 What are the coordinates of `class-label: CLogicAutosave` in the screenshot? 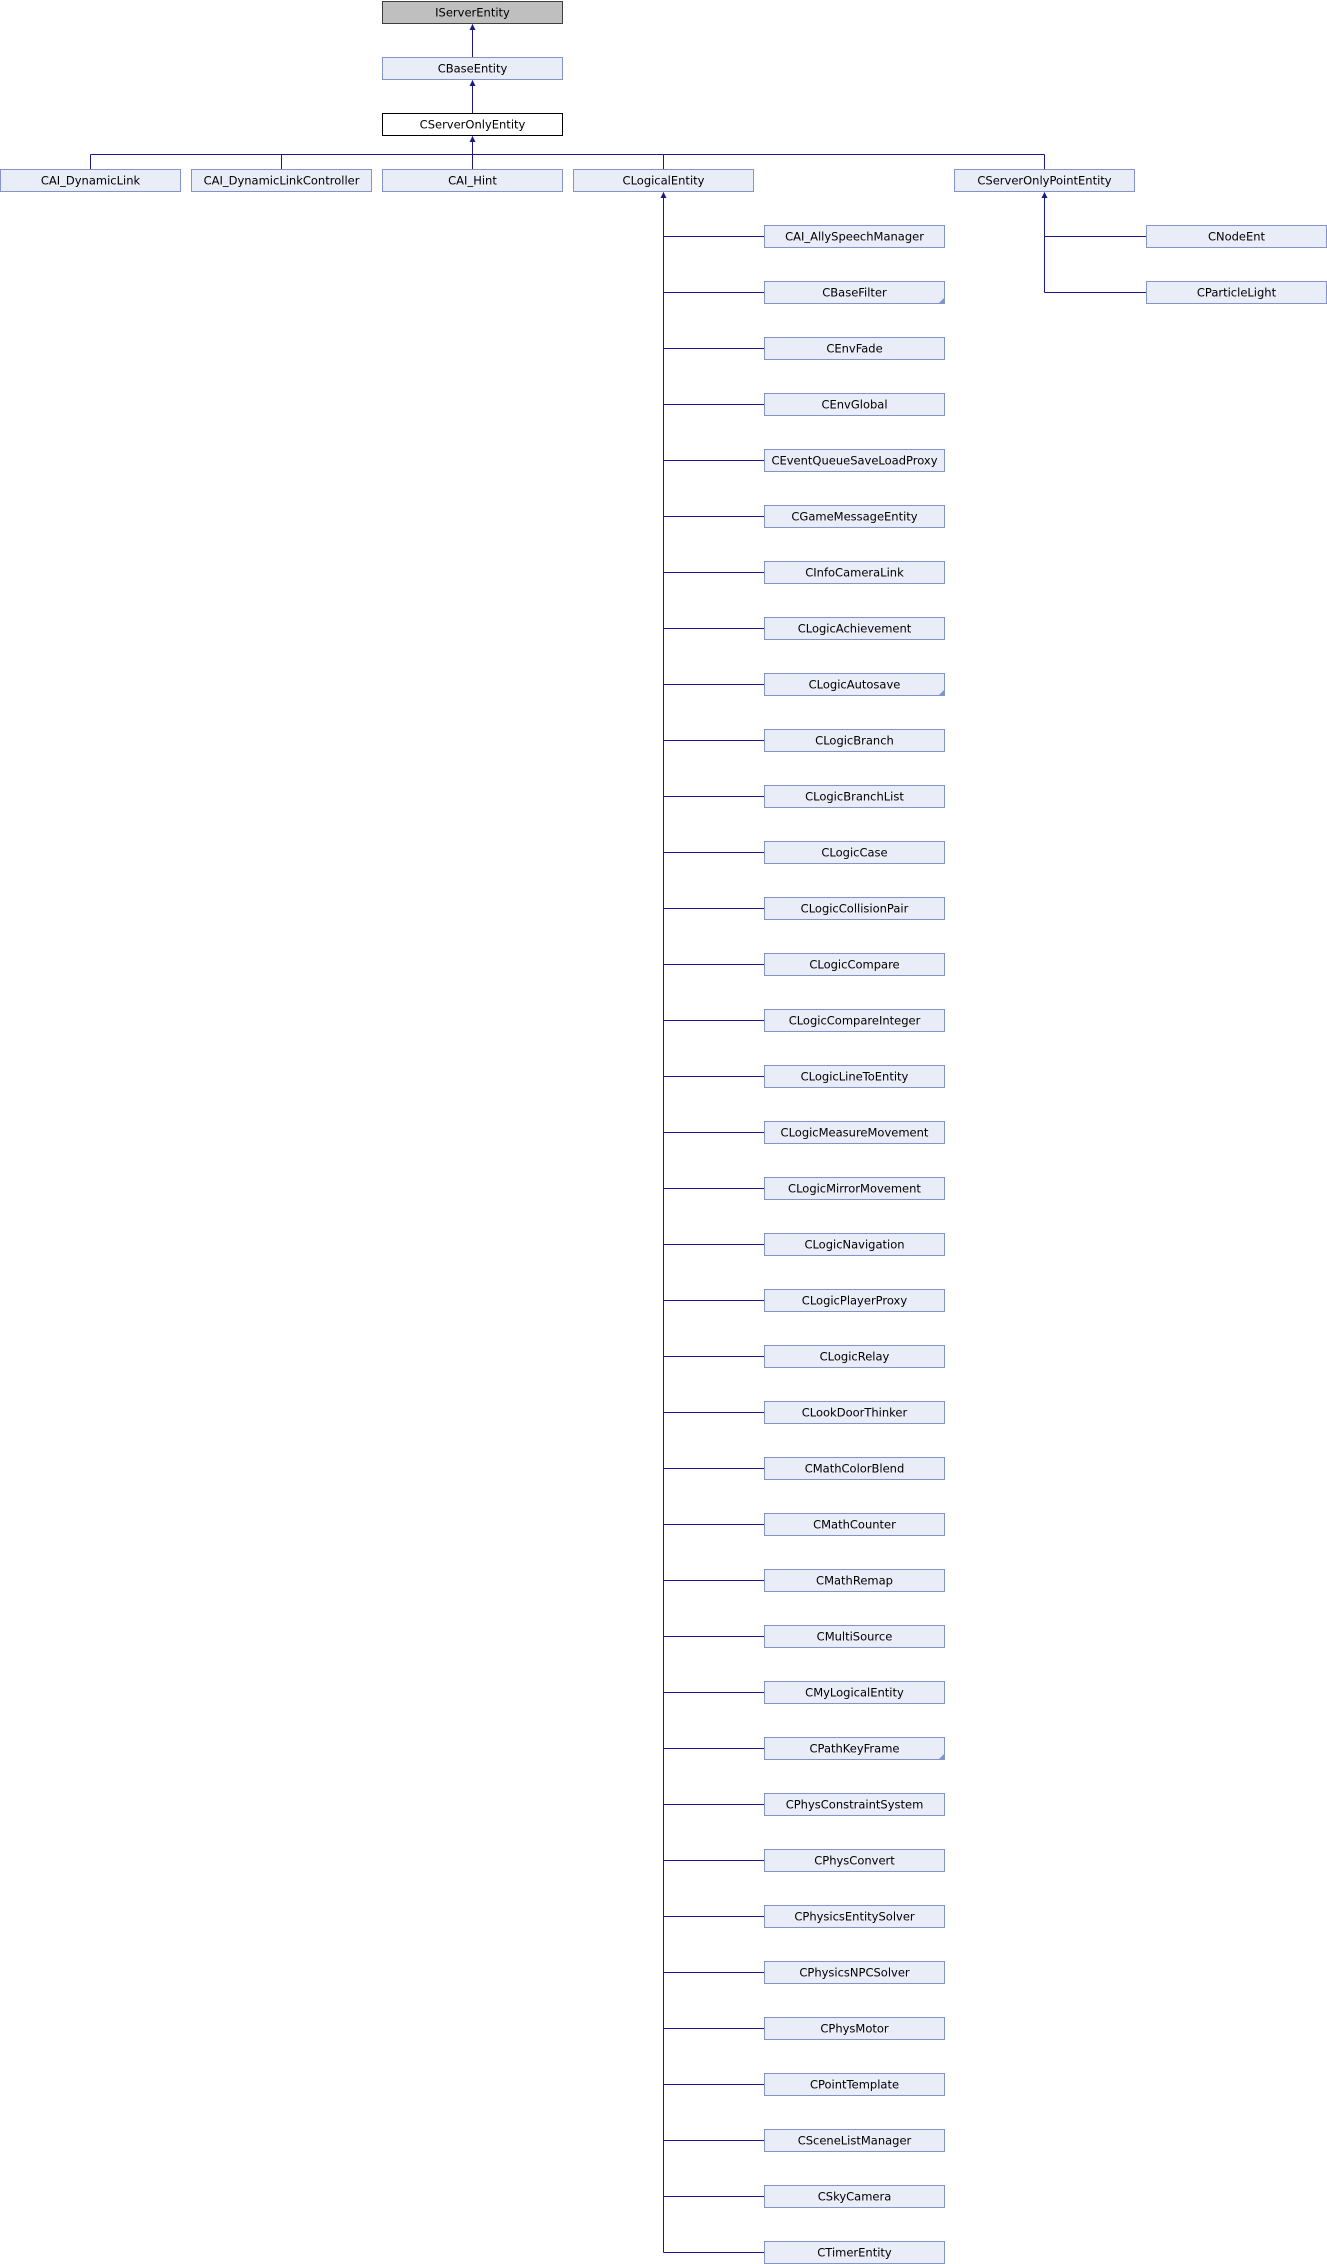 It's located at (855, 685).